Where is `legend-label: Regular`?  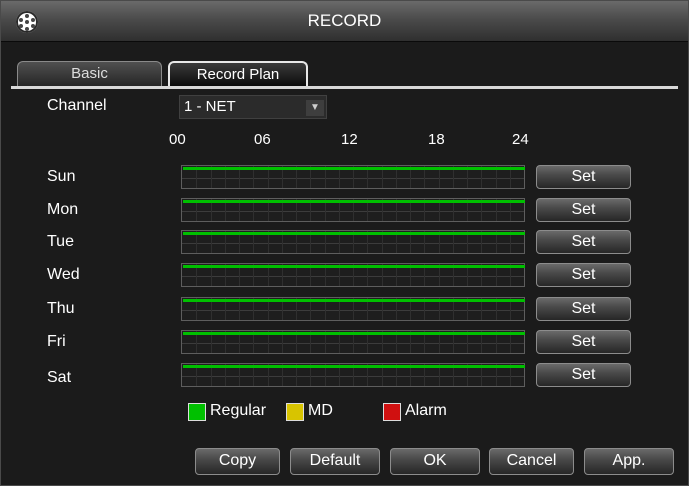
legend-label: Regular is located at coordinates (238, 410).